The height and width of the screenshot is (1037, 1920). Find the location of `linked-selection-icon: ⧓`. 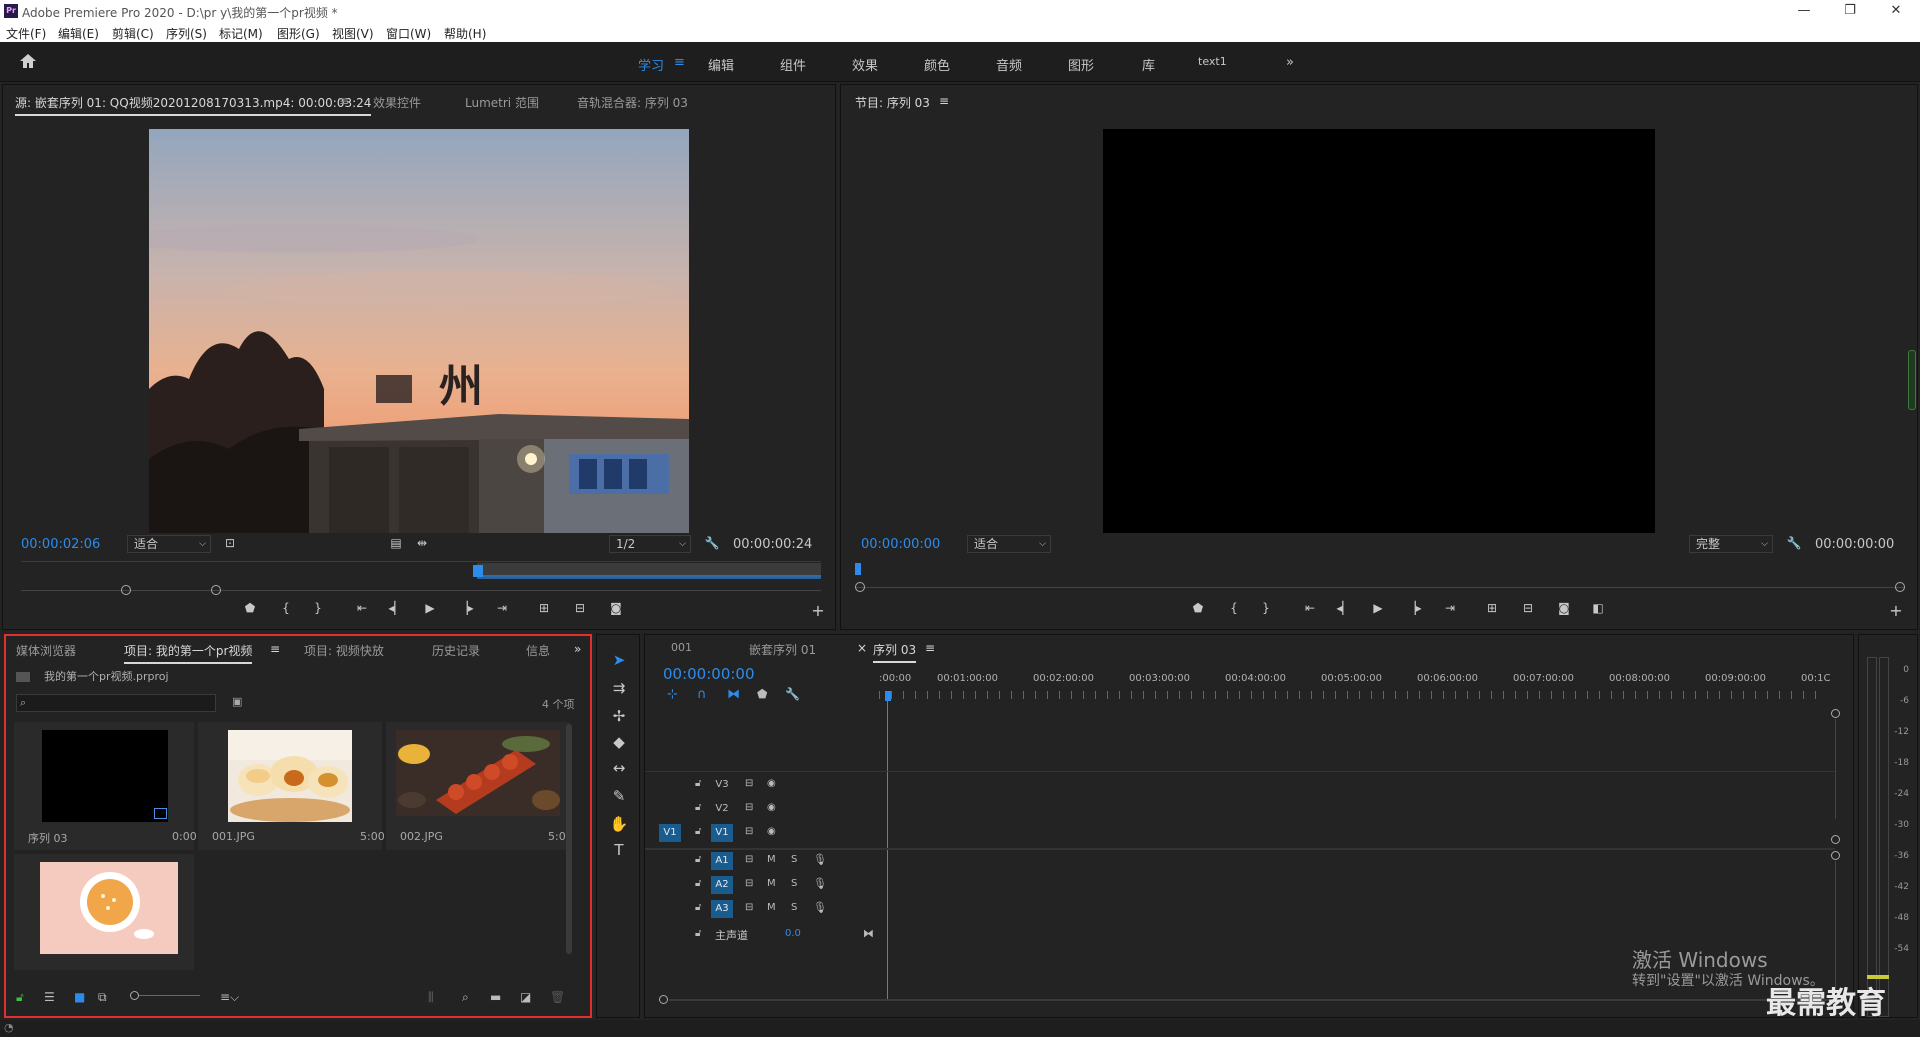

linked-selection-icon: ⧓ is located at coordinates (733, 694).